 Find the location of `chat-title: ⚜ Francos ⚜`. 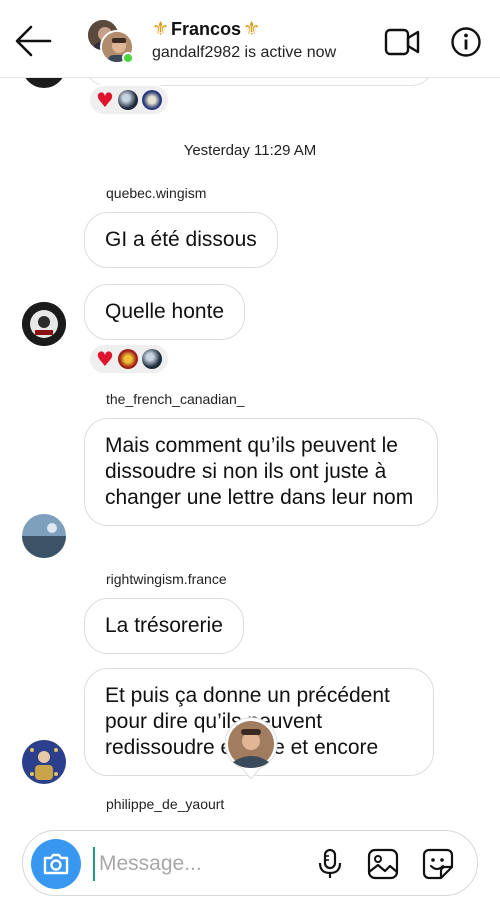

chat-title: ⚜ Francos ⚜ is located at coordinates (244, 29).